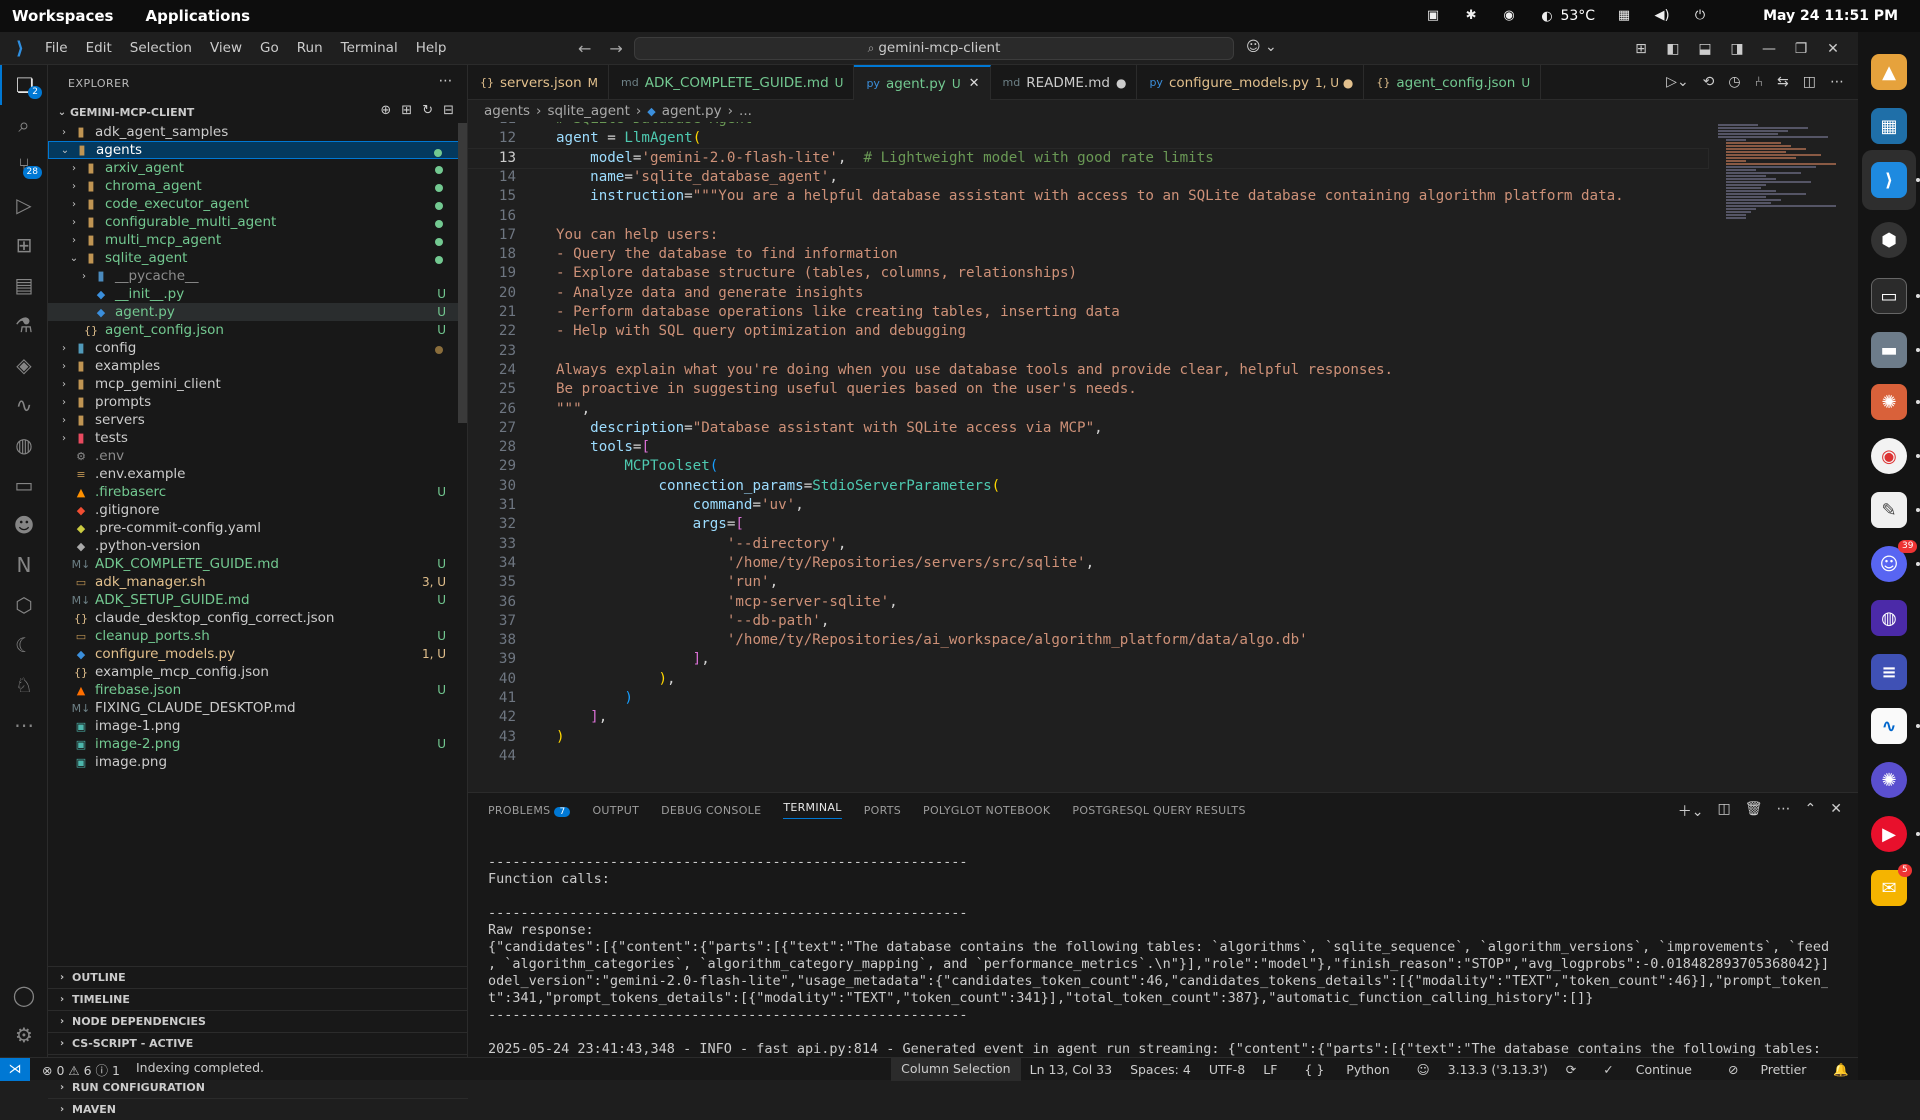  I want to click on tab-servers-json: {} servers.json M, so click(539, 82).